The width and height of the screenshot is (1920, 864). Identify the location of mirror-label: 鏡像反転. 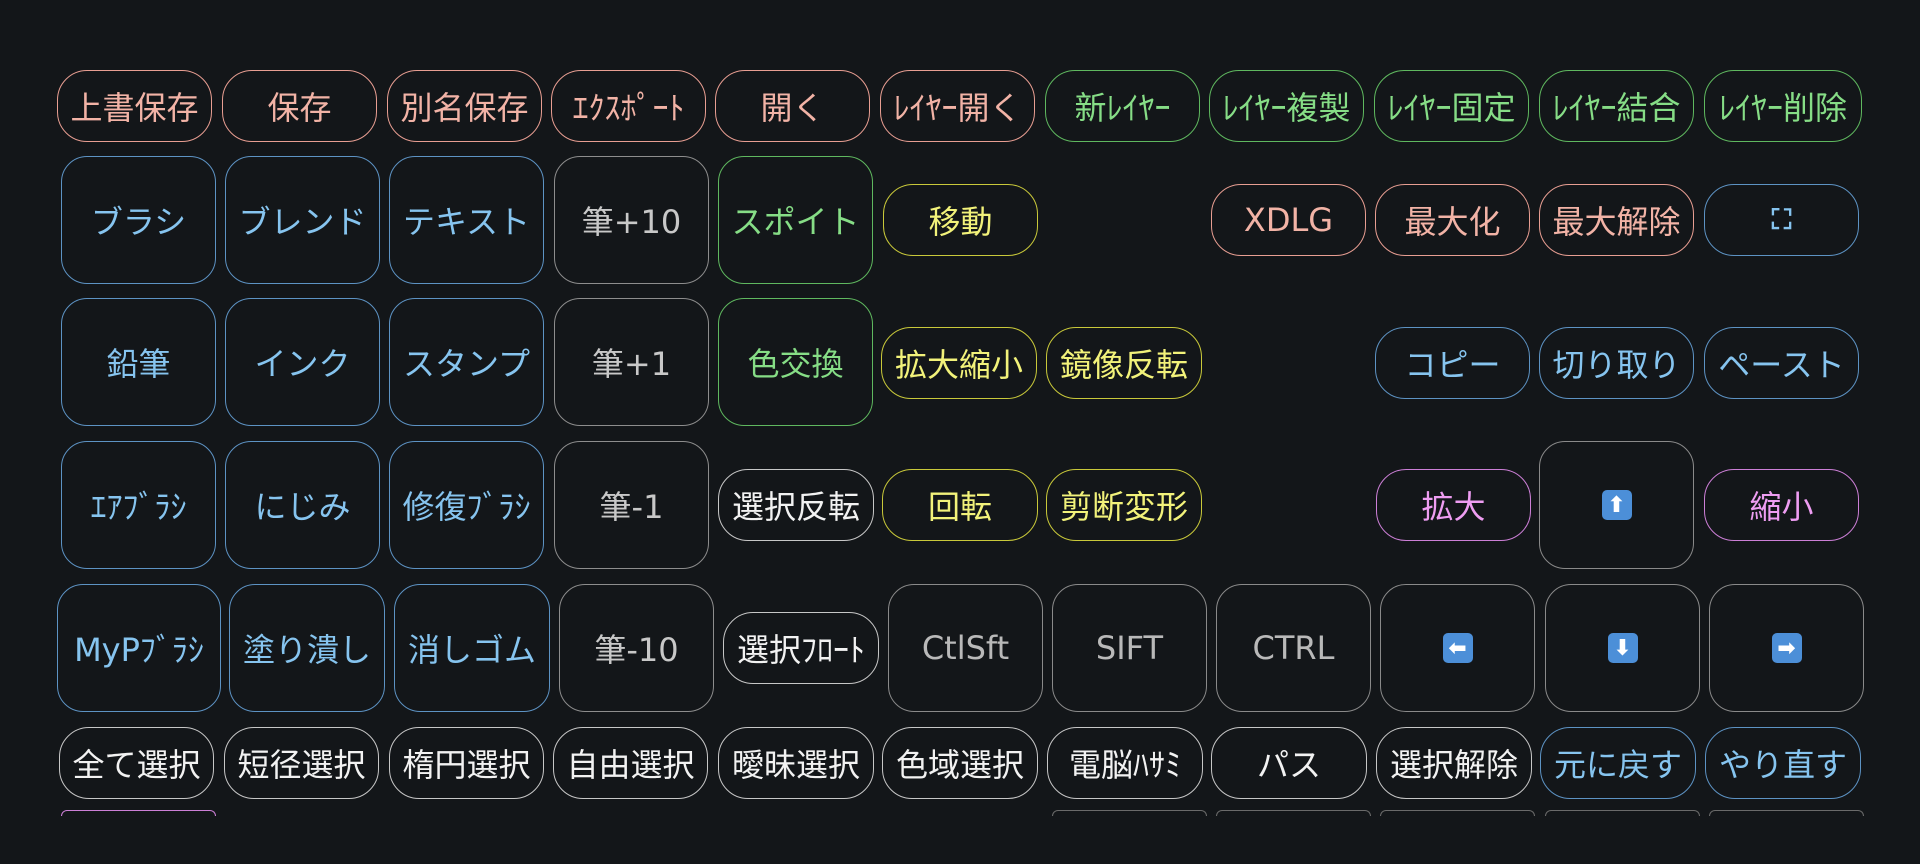
(1123, 365).